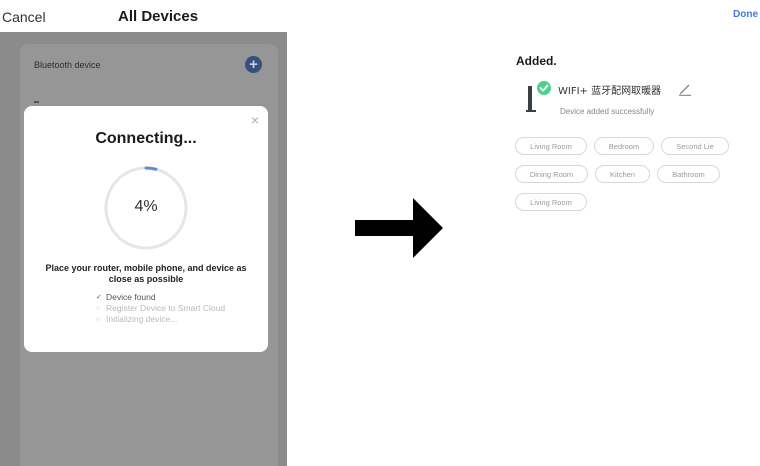 This screenshot has height=466, width=760. Describe the element at coordinates (544, 88) in the screenshot. I see `check-circle-icon` at that location.